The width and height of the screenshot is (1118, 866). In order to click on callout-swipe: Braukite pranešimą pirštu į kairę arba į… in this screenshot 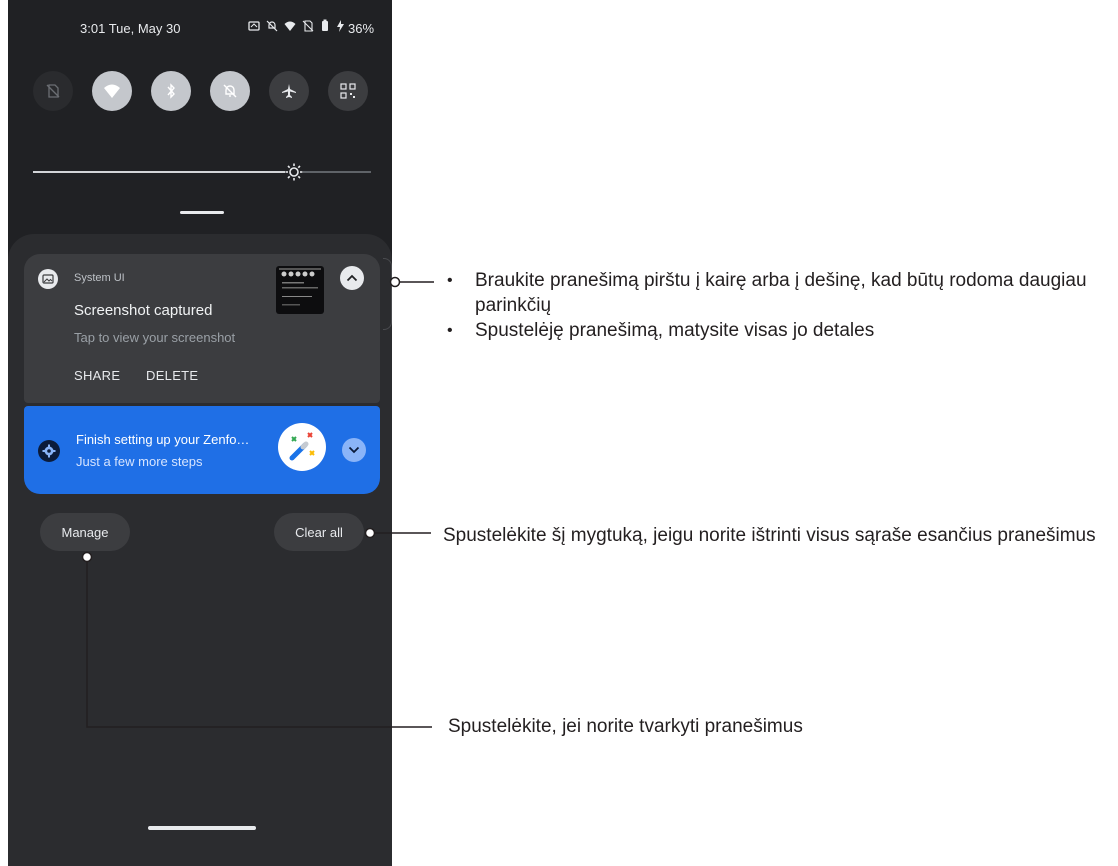, I will do `click(779, 293)`.